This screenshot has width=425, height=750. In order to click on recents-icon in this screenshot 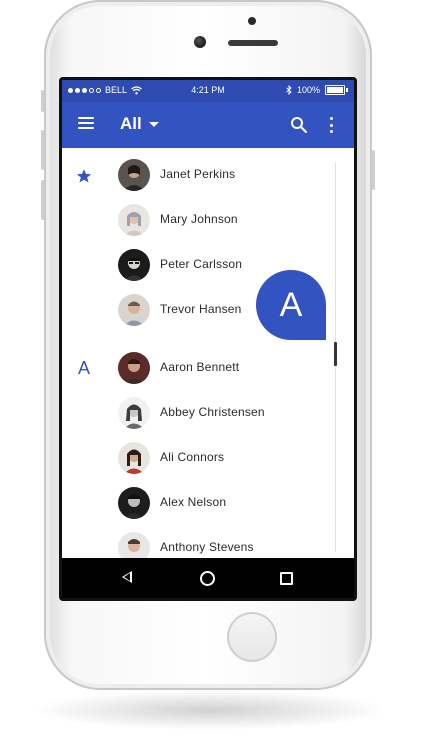, I will do `click(286, 578)`.